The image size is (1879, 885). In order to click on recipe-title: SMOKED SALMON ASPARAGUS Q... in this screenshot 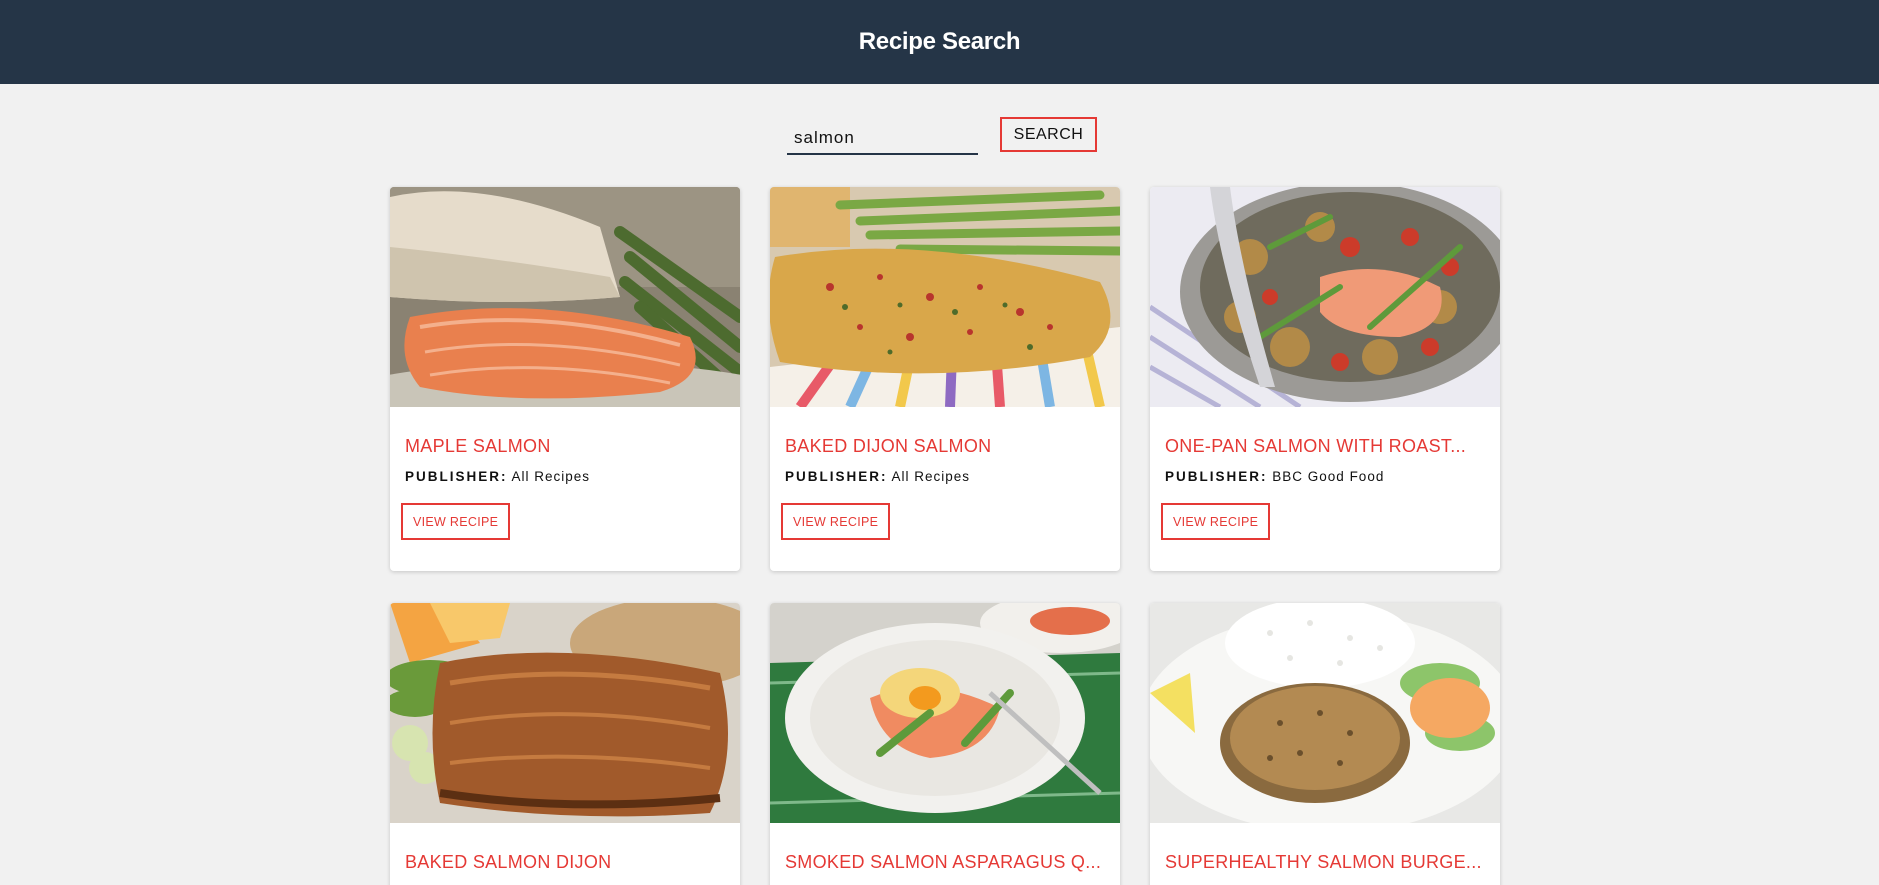, I will do `click(943, 862)`.